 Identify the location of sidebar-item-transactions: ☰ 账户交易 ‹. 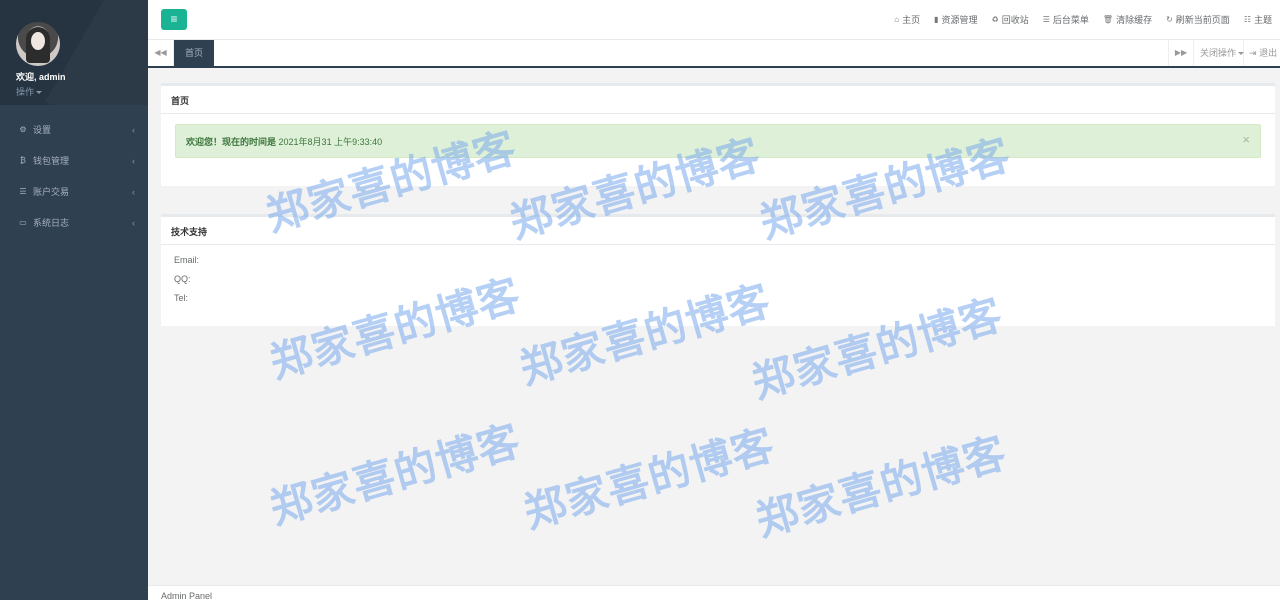
(74, 191).